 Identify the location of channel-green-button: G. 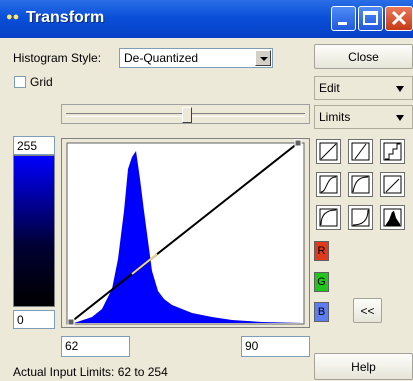
(321, 282).